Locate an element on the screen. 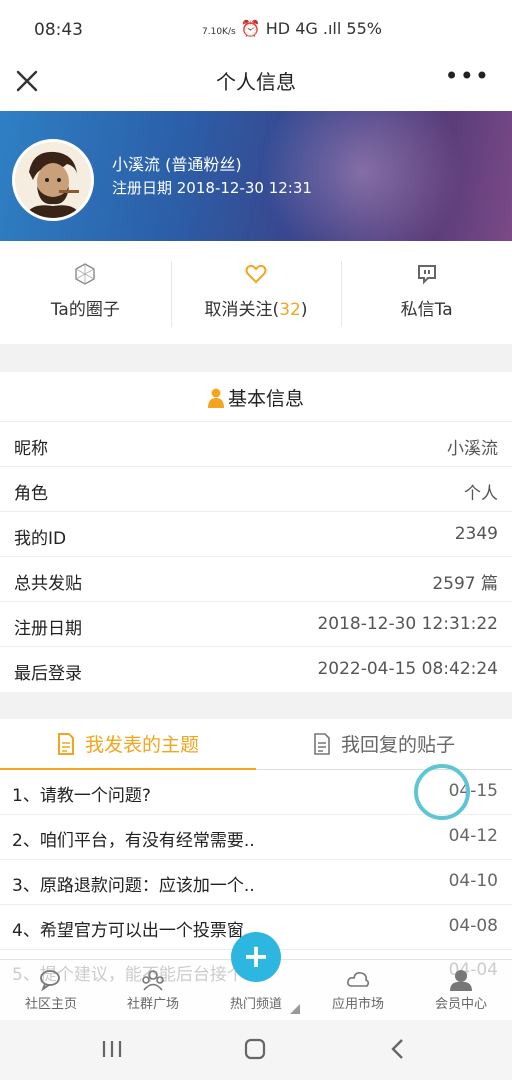 The width and height of the screenshot is (512, 1080). more-menu-icon: ••• is located at coordinates (467, 76).